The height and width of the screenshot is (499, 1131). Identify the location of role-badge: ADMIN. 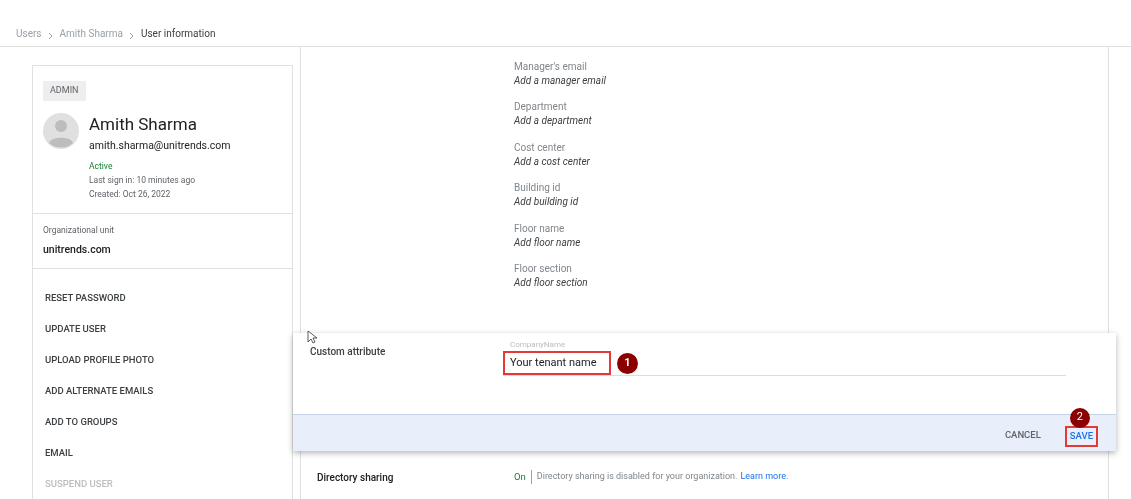
(64, 91).